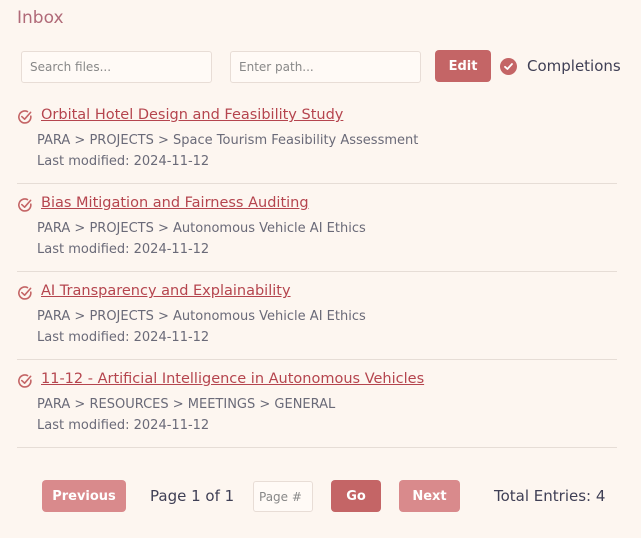  I want to click on edit-button: Edit, so click(463, 66).